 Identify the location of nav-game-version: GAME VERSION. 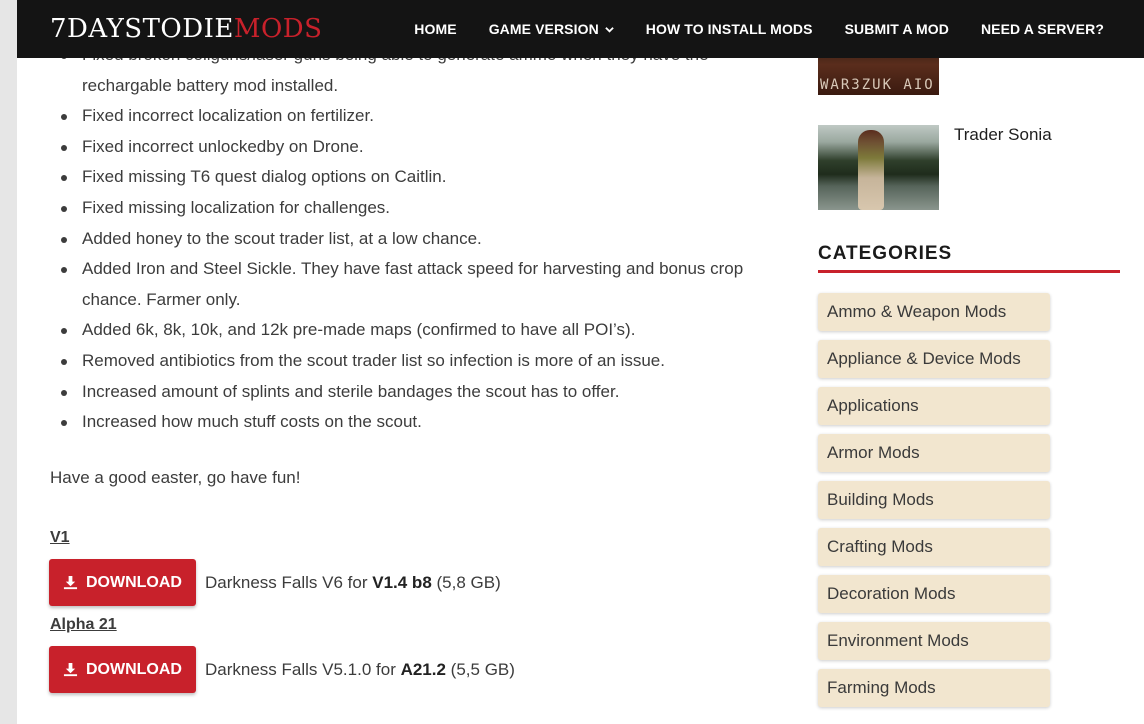
(551, 29).